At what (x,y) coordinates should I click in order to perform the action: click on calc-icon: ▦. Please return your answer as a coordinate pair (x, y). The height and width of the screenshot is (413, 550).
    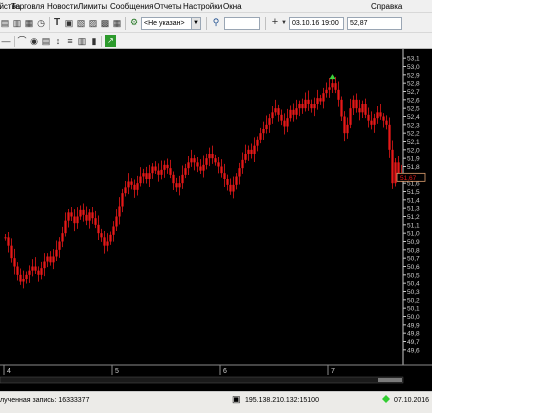
    Looking at the image, I should click on (117, 23).